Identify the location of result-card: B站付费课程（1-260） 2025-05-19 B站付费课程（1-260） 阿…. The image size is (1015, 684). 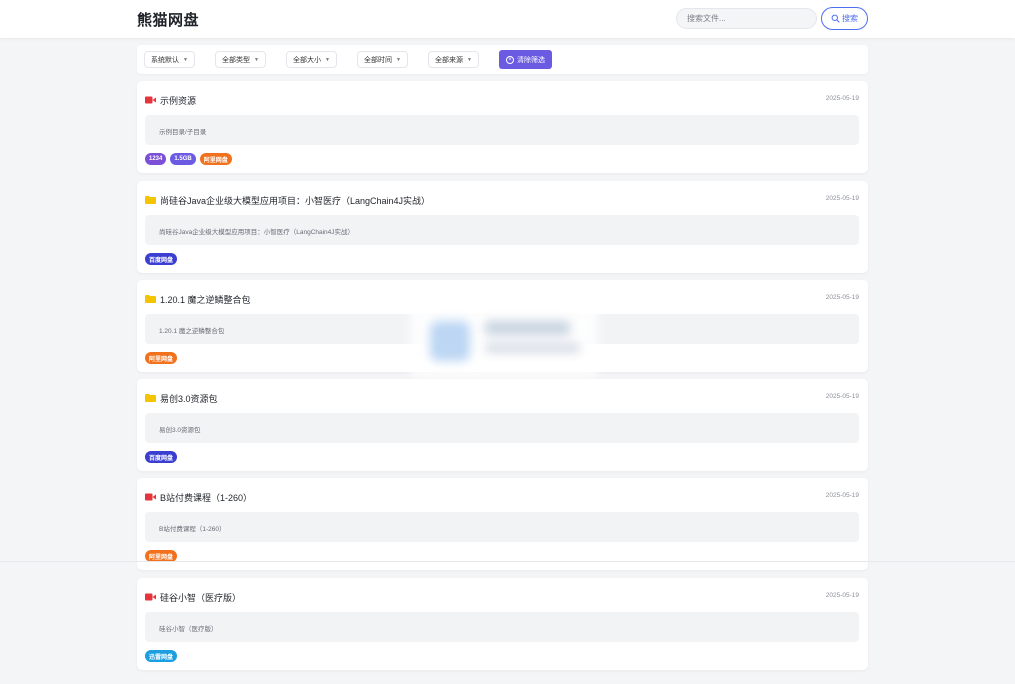
(502, 524).